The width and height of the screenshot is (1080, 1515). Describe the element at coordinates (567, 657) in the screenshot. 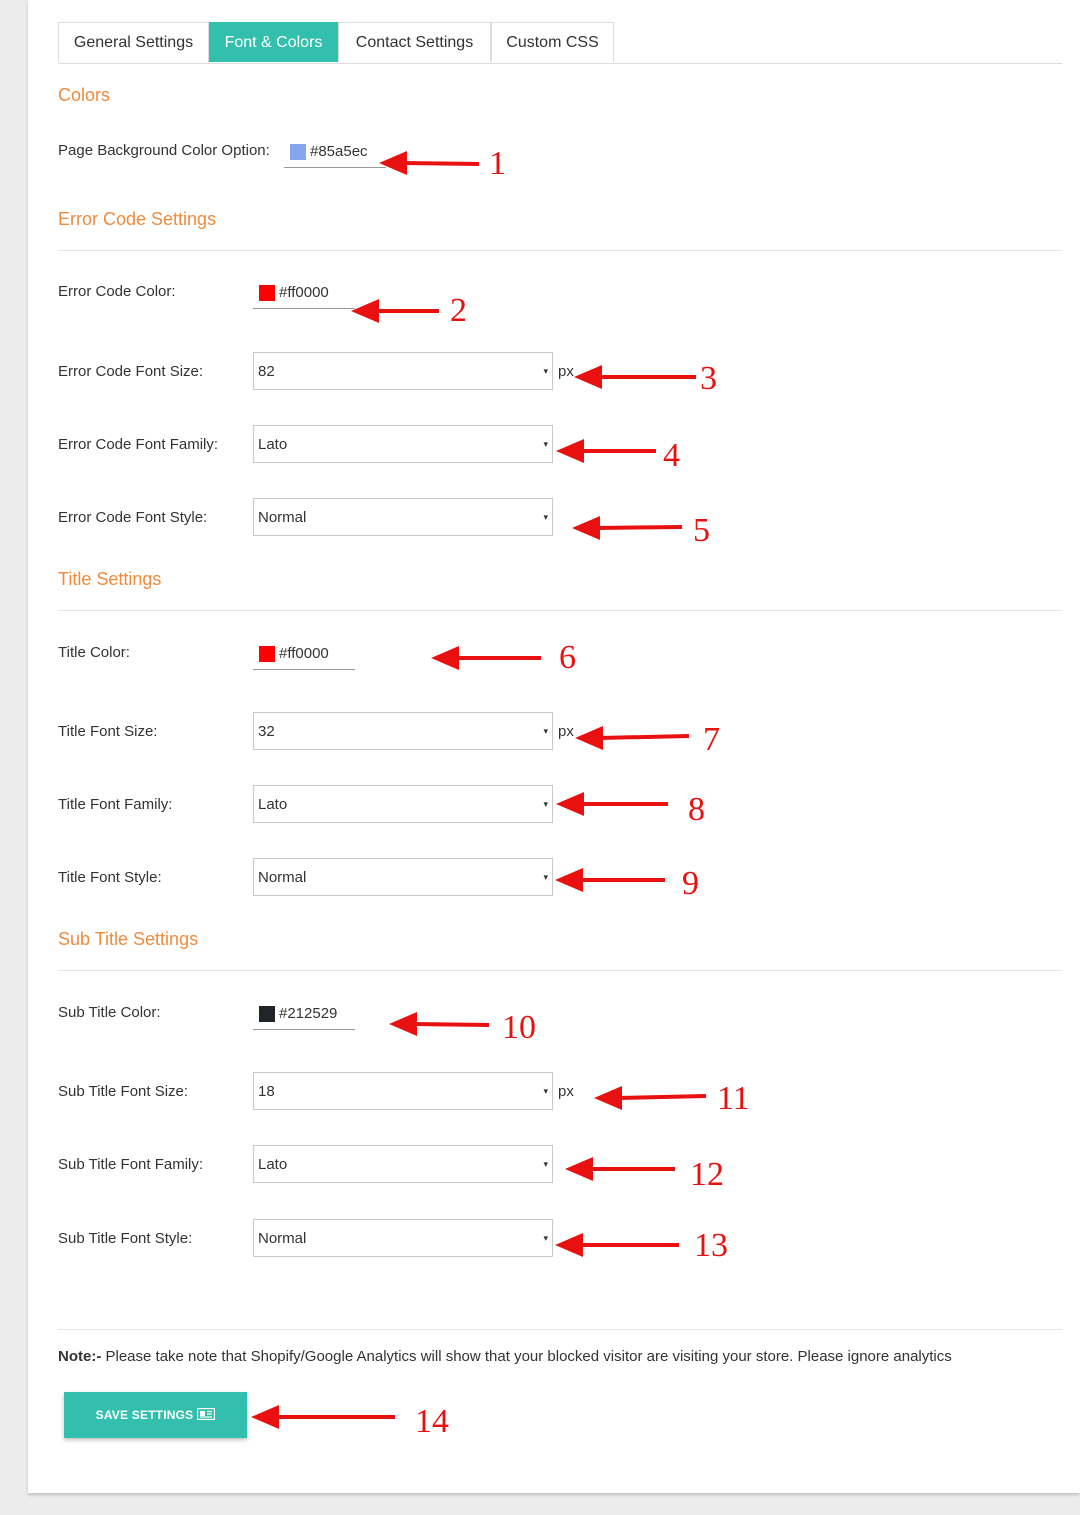

I see `annotation-number: 6` at that location.